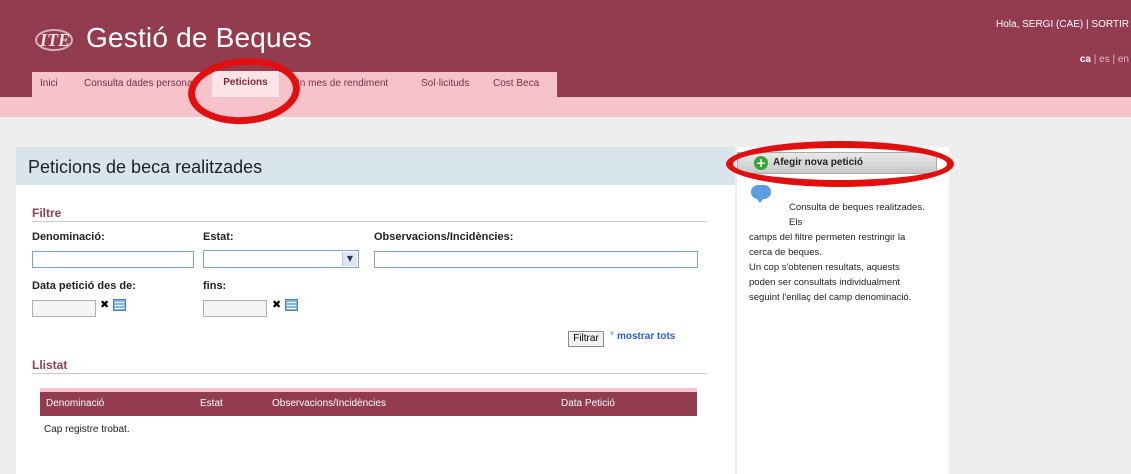 The width and height of the screenshot is (1131, 474). I want to click on list-section-title: Llistat, so click(50, 365).